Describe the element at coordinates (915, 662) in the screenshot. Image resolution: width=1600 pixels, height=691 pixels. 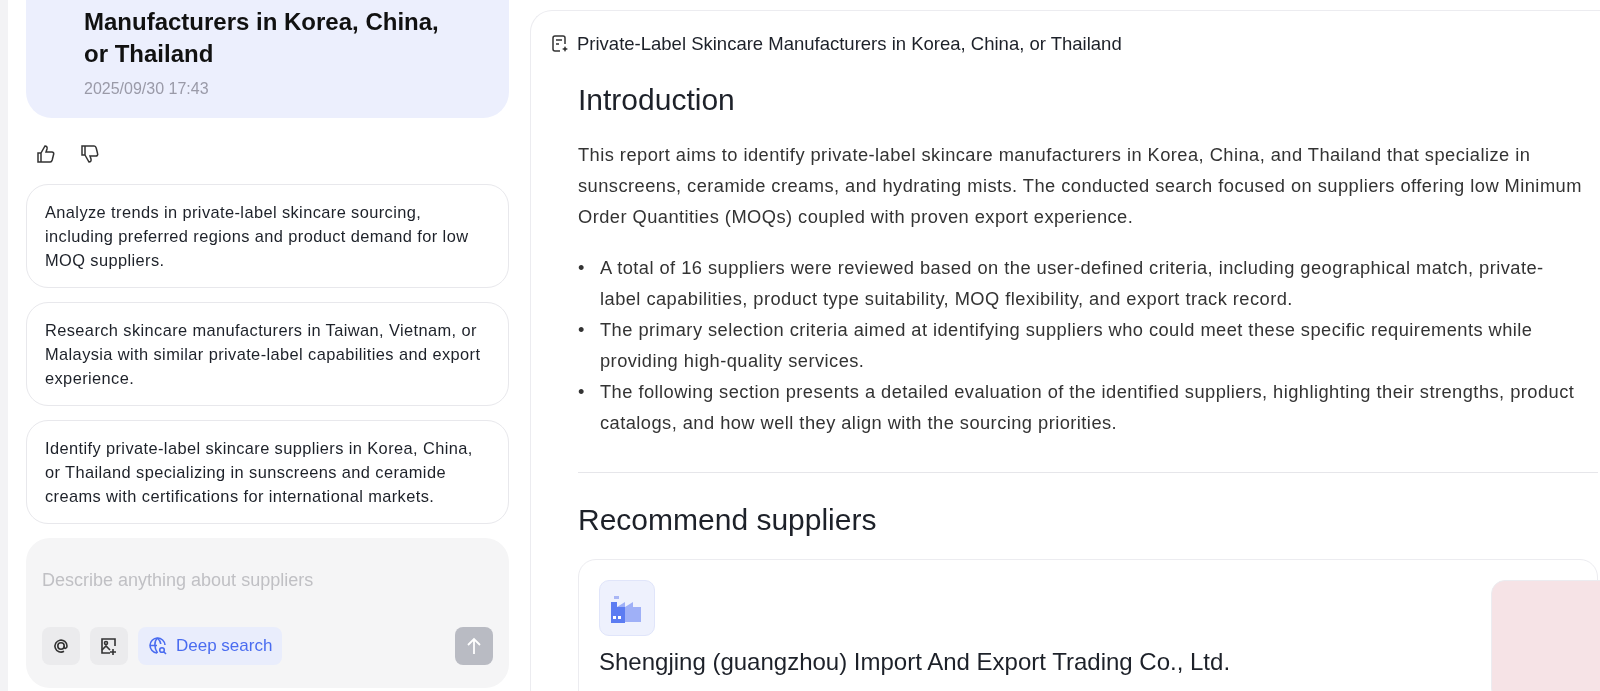
I see `supplier-name: Shengjing (guangzhou) Import And Export Trading Co., Ltd.` at that location.